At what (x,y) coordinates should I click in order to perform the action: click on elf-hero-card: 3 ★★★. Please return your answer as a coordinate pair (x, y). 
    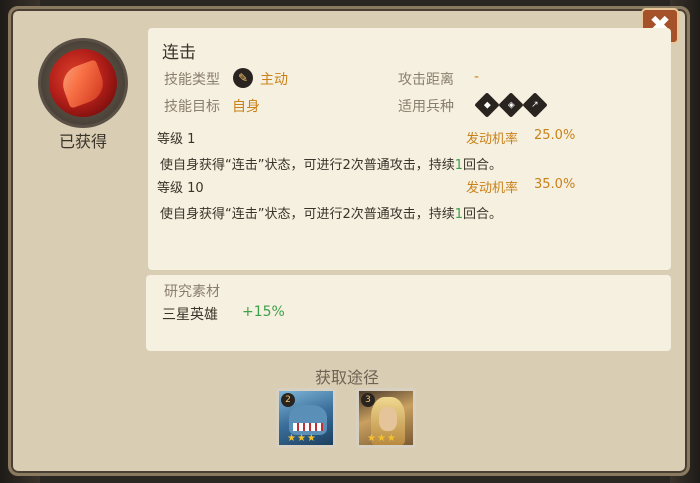
    Looking at the image, I should click on (386, 418).